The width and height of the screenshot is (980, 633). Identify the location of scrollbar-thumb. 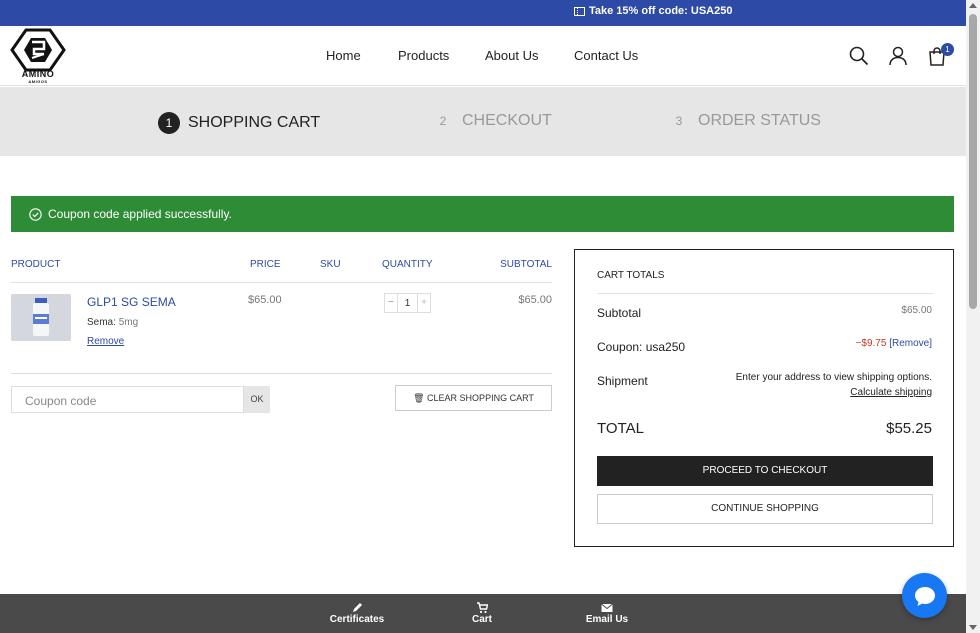
(973, 161).